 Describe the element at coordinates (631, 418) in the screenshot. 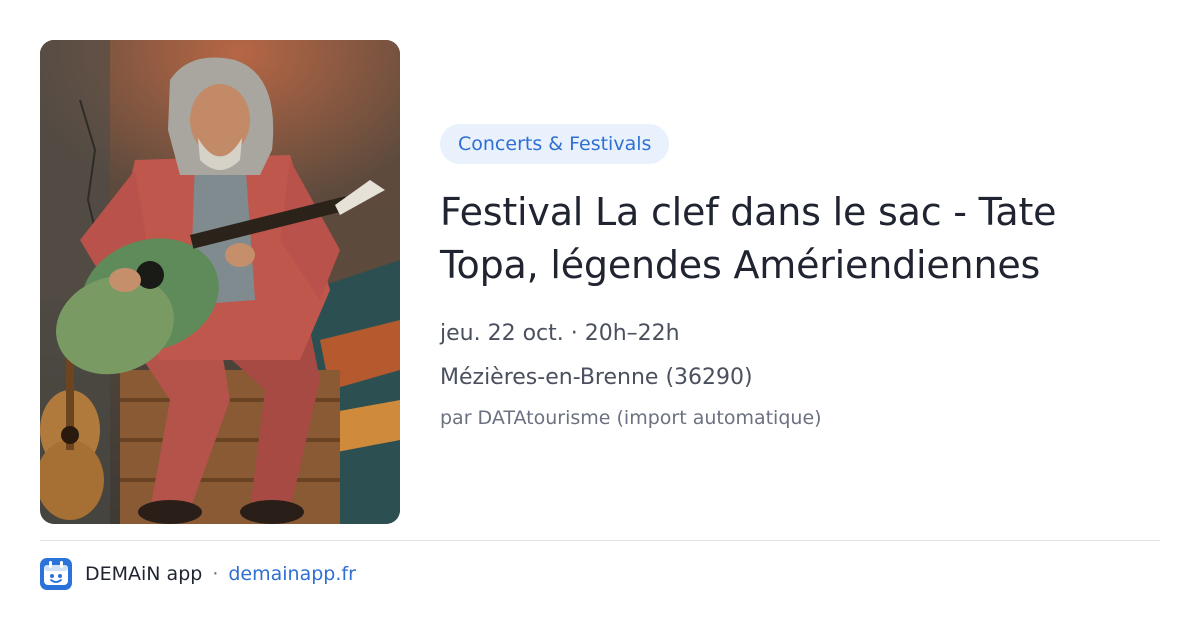

I see `event-source: par DATAtourisme (import automatique)` at that location.